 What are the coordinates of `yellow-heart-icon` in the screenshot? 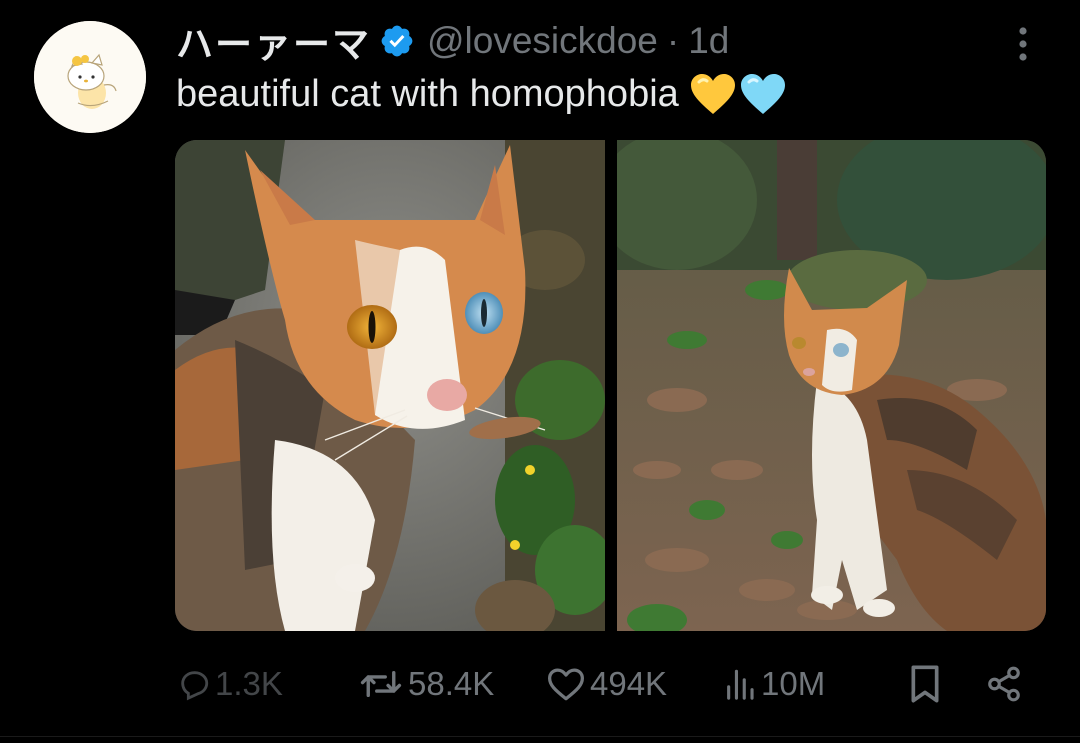 It's located at (712, 94).